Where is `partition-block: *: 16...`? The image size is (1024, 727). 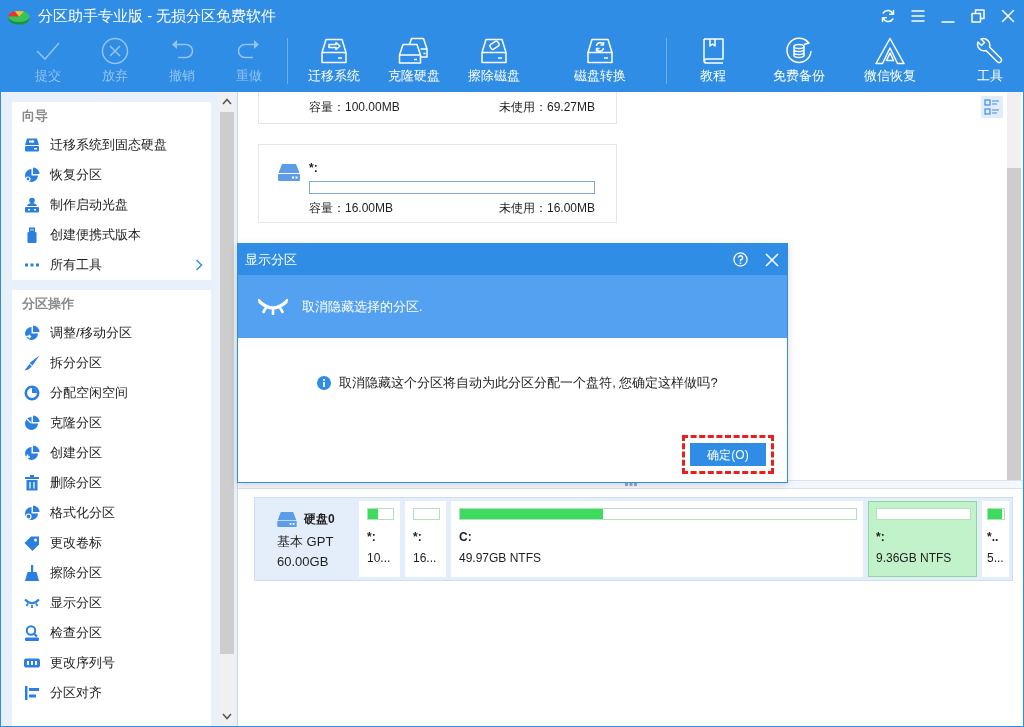 partition-block: *: 16... is located at coordinates (425, 539).